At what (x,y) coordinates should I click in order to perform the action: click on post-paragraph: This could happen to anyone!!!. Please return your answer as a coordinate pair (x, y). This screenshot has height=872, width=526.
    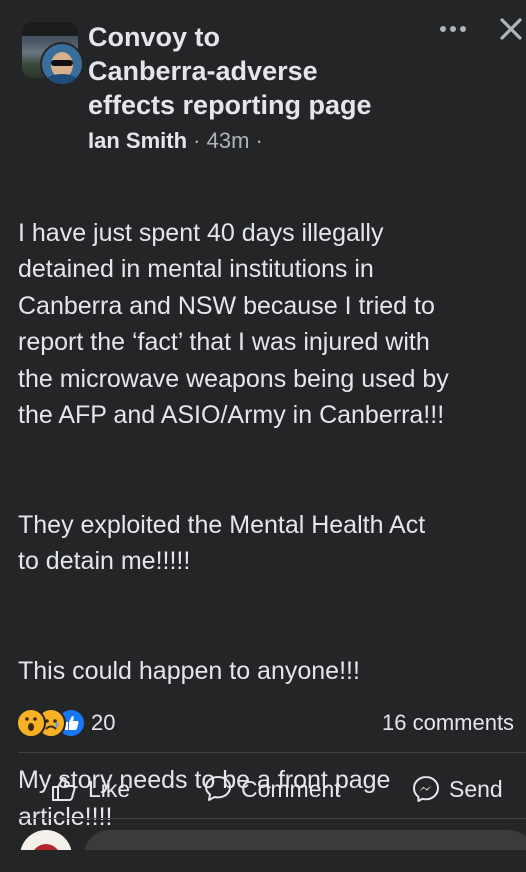
    Looking at the image, I should click on (189, 670).